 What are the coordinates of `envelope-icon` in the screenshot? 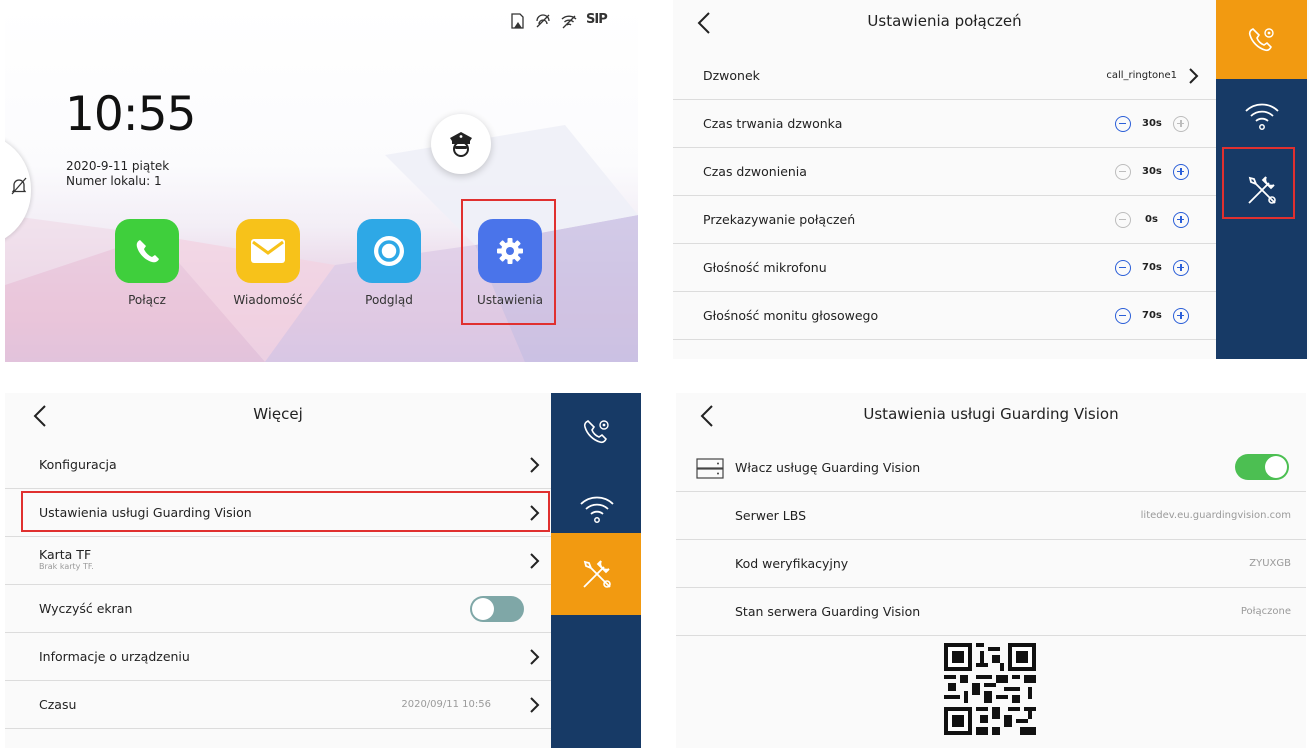 It's located at (268, 251).